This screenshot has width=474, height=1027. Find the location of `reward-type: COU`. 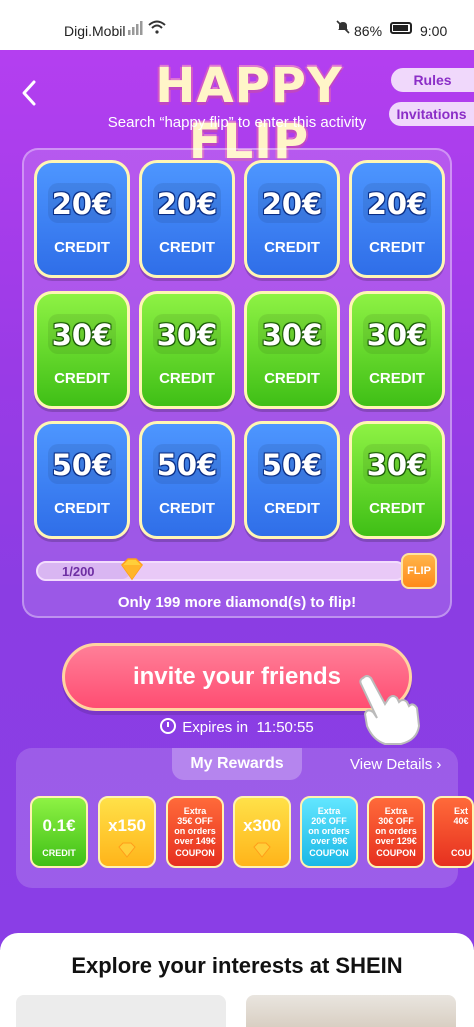

reward-type: COU is located at coordinates (461, 853).